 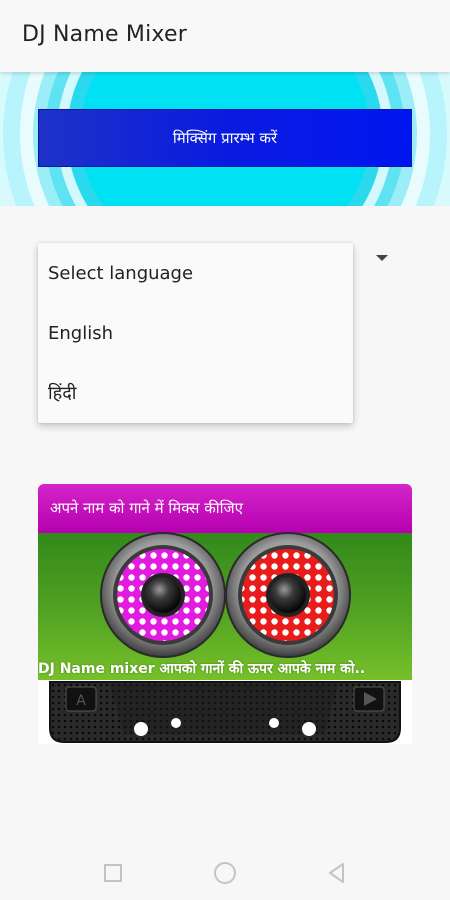 I want to click on language-dropdown-menu: Select language English हिंदी, so click(x=195, y=333).